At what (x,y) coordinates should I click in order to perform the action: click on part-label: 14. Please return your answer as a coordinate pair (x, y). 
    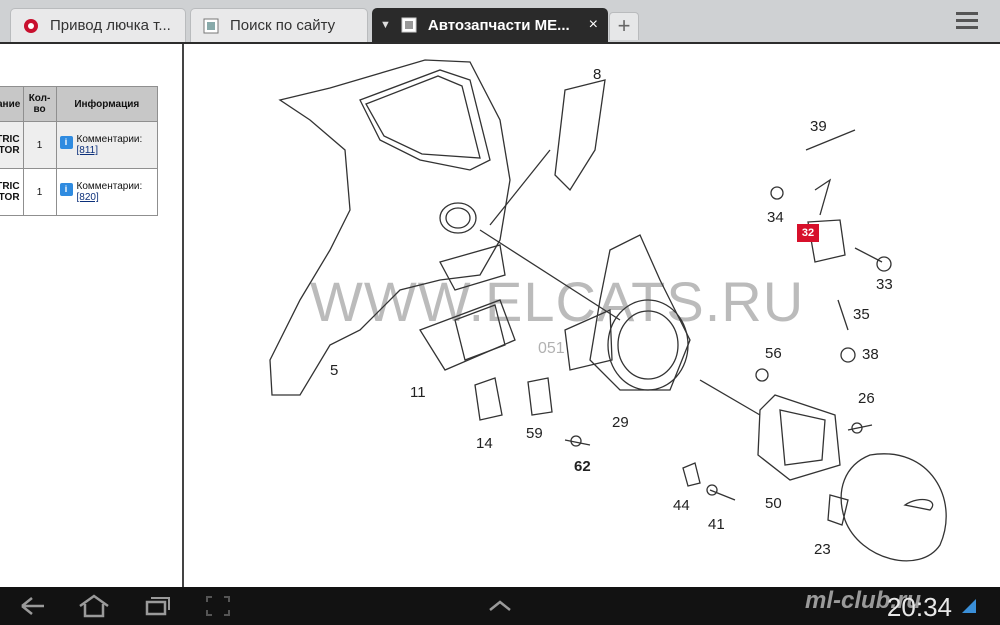
    Looking at the image, I should click on (484, 443).